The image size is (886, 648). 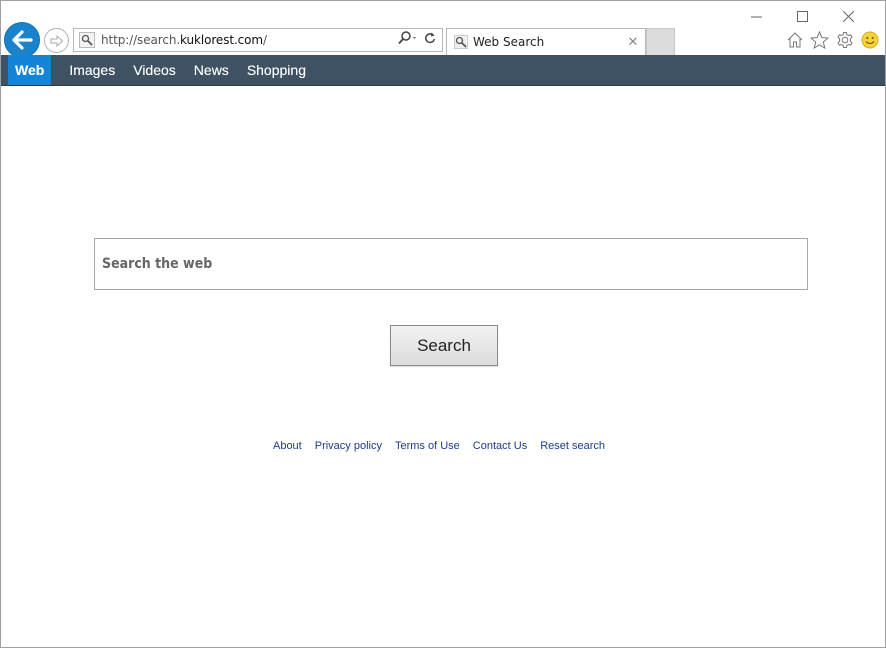 What do you see at coordinates (430, 40) in the screenshot?
I see `refresh-icon` at bounding box center [430, 40].